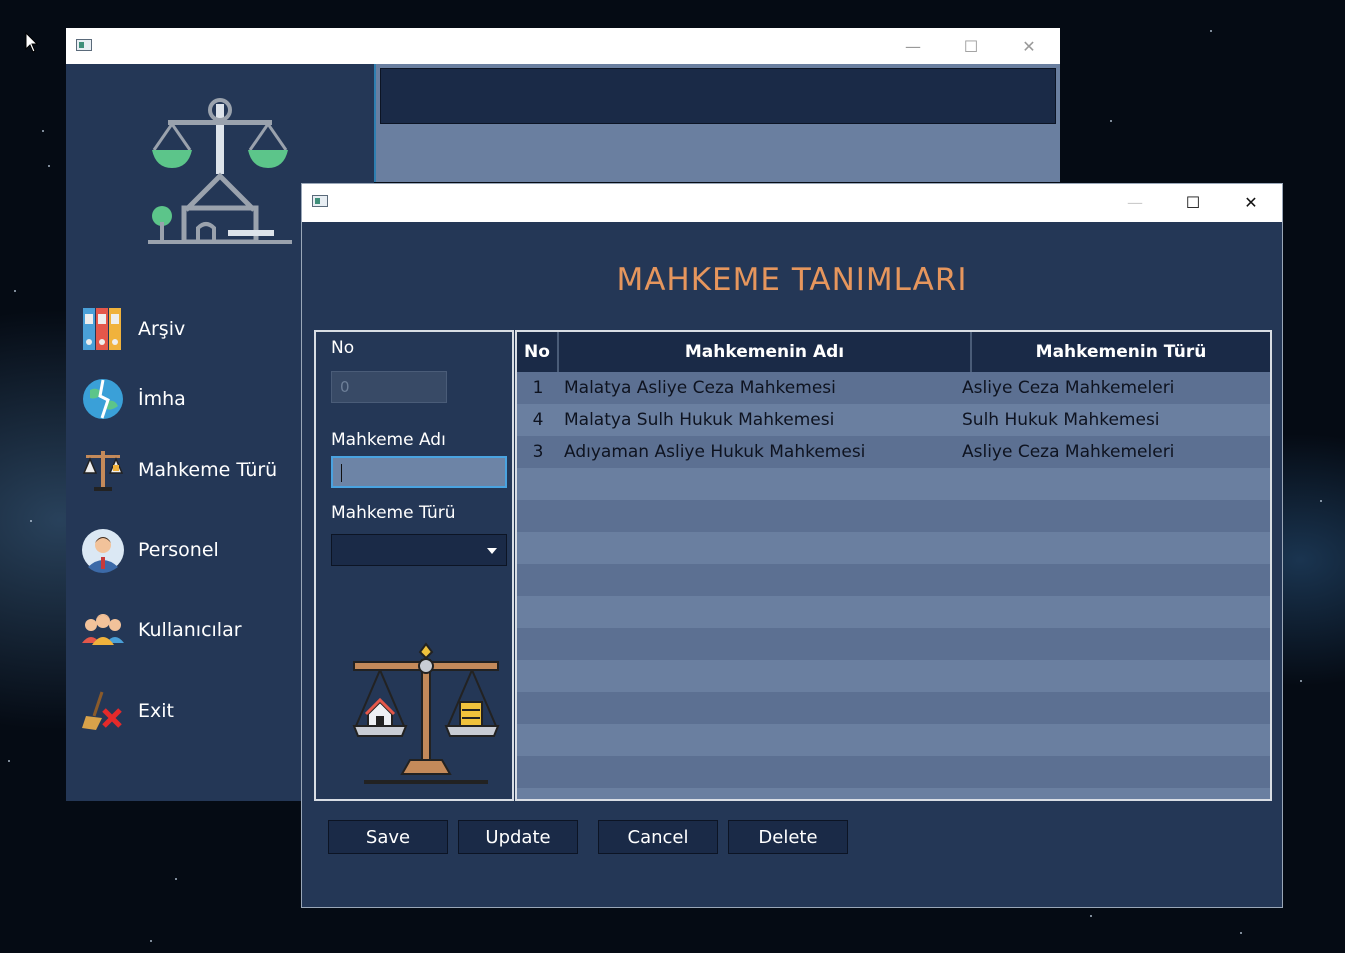 The height and width of the screenshot is (953, 1345). Describe the element at coordinates (1061, 420) in the screenshot. I see `cell-court-type: Sulh Hukuk Mahkemesi` at that location.